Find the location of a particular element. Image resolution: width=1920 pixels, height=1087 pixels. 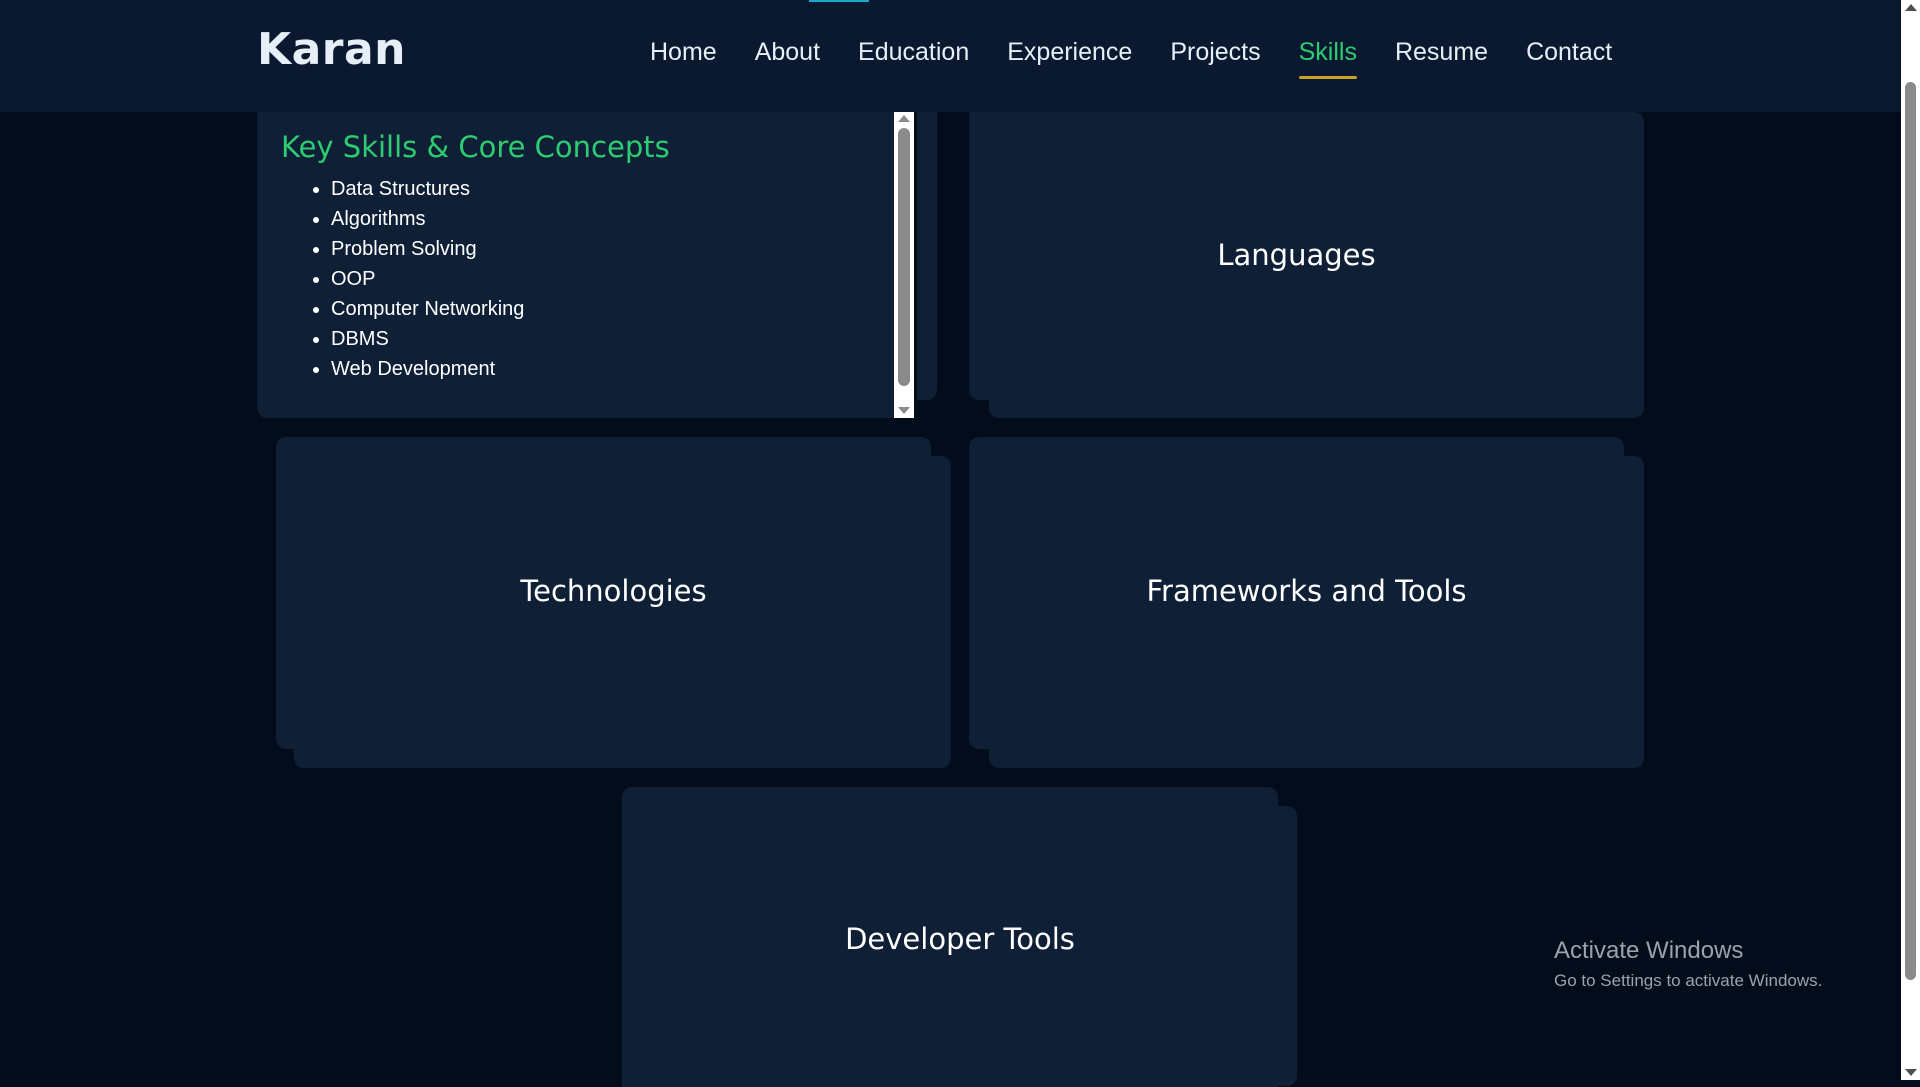

languages-card: Languages is located at coordinates (1296, 256).